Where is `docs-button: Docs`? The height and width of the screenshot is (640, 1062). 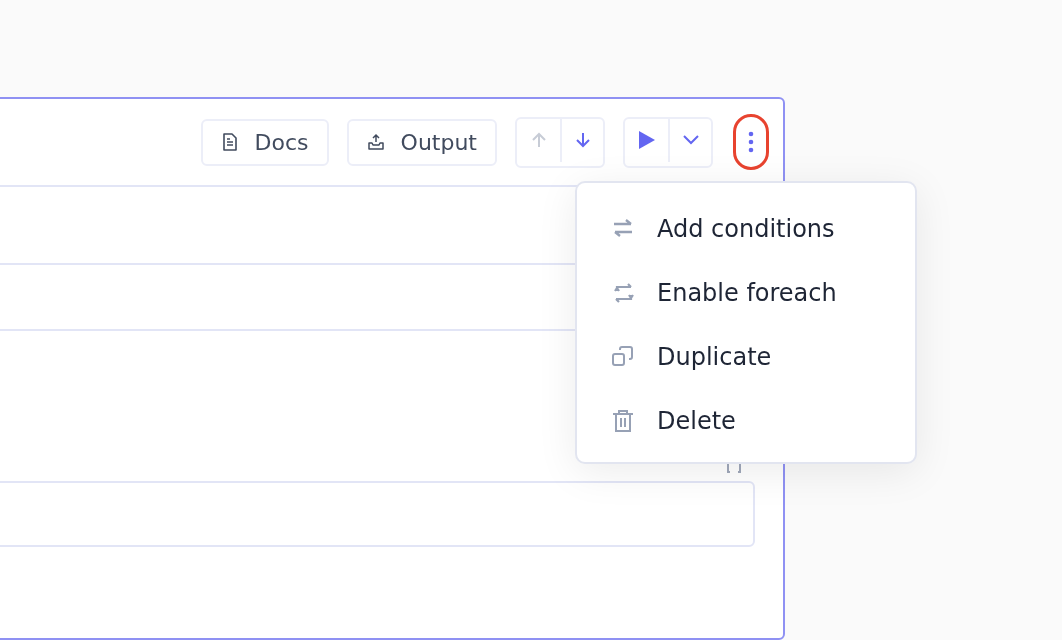
docs-button: Docs is located at coordinates (264, 142).